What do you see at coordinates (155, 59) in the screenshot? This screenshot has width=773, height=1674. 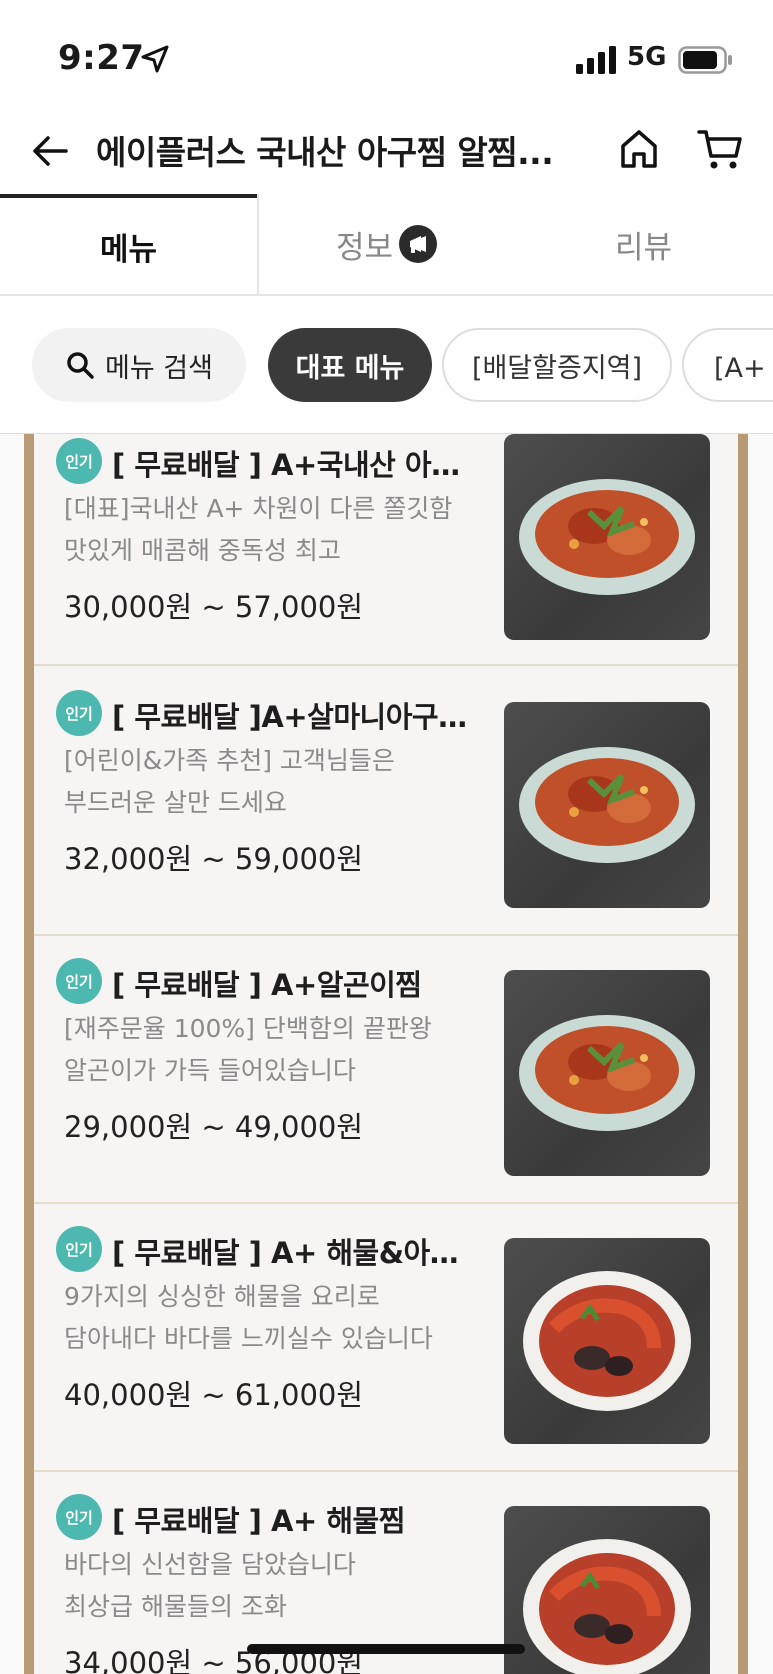 I see `location-arrow-icon` at bounding box center [155, 59].